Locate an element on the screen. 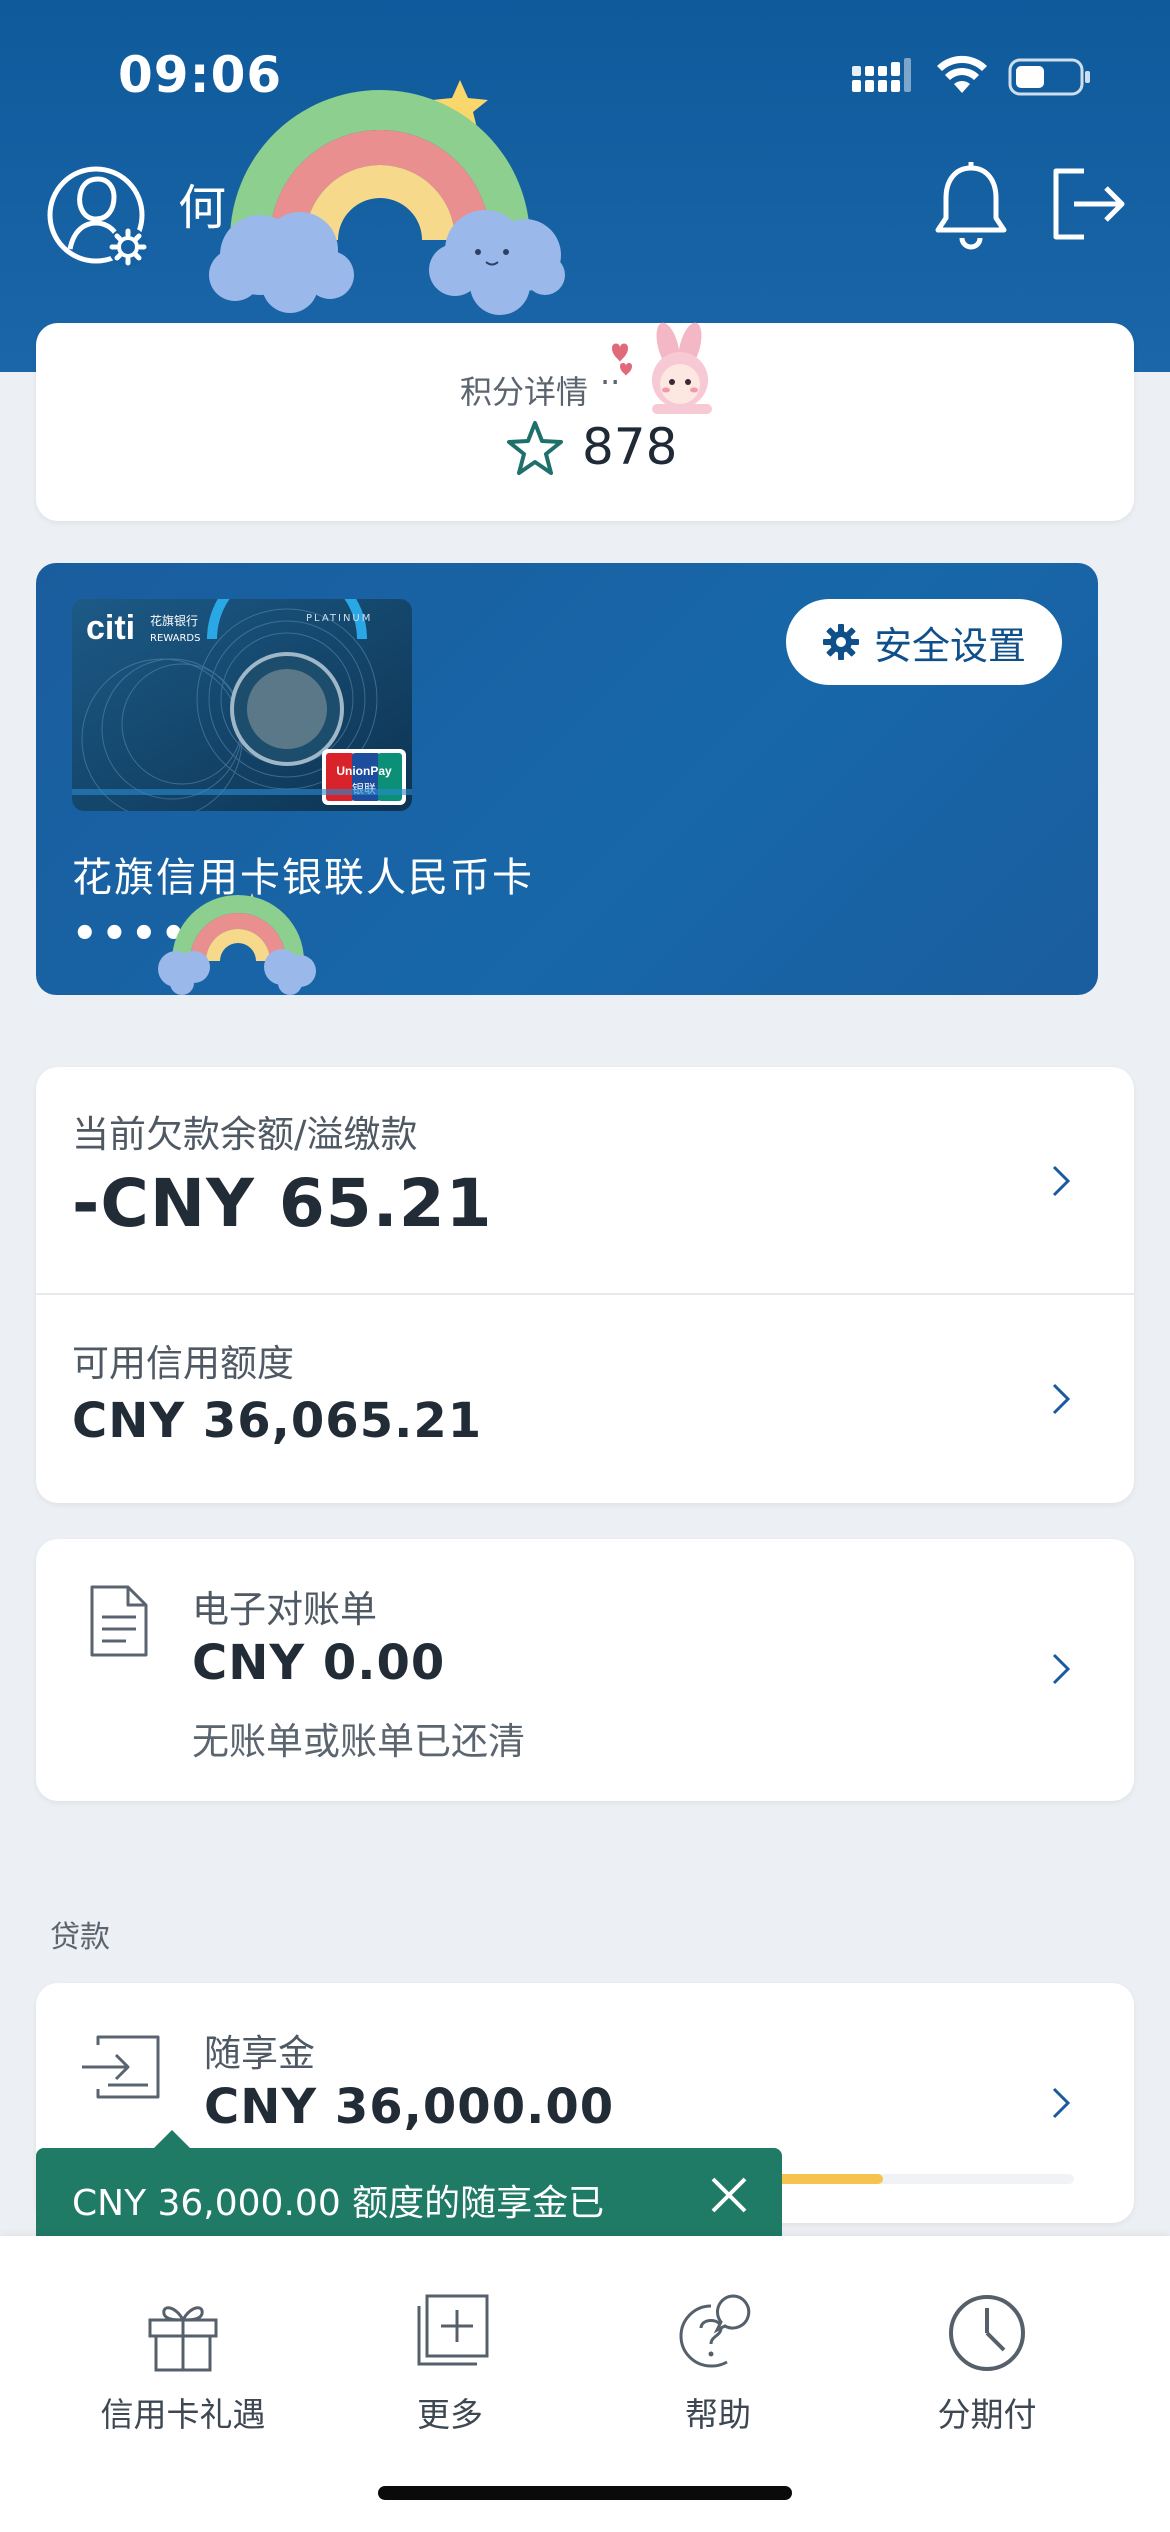  points-card: 积分详情 ·· 878 is located at coordinates (585, 422).